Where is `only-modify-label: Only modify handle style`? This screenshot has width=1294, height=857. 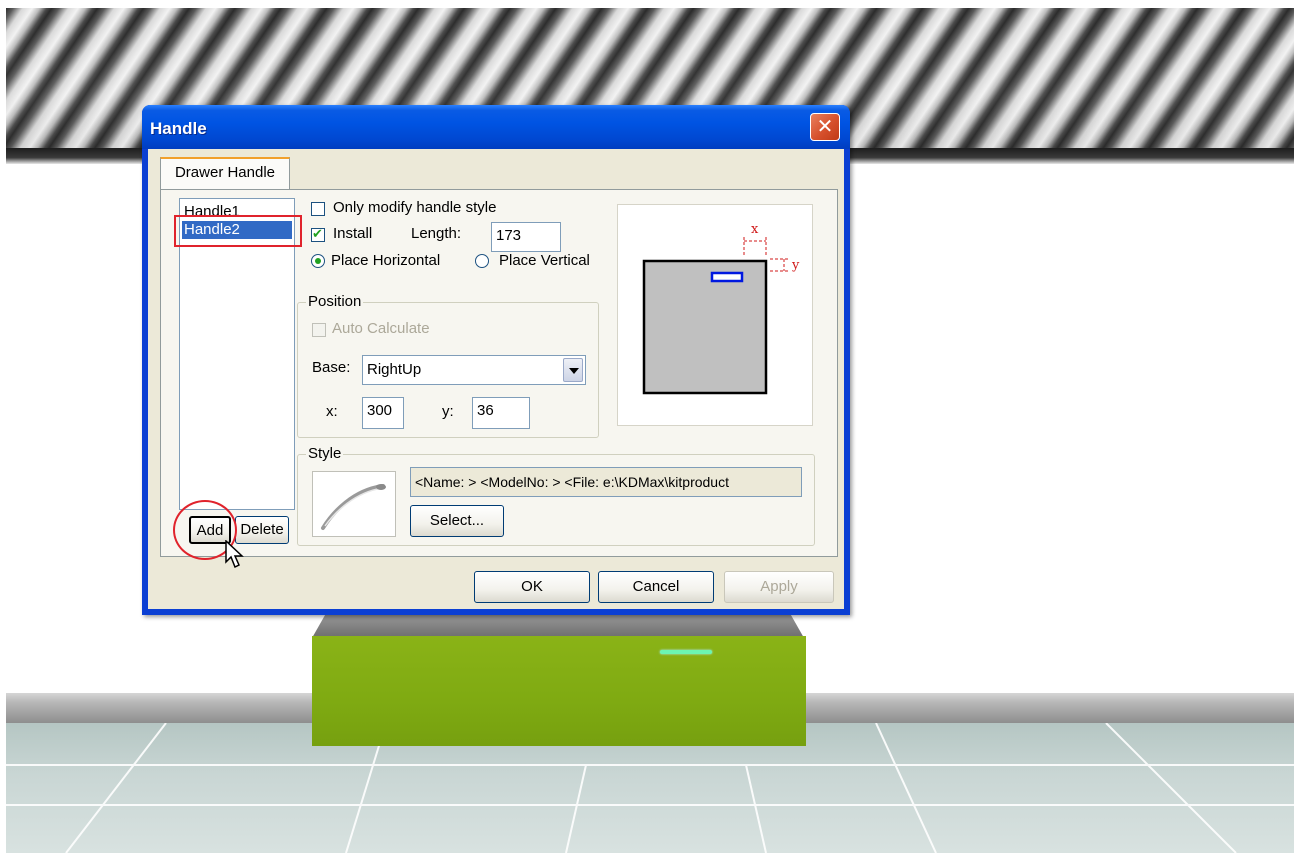
only-modify-label: Only modify handle style is located at coordinates (415, 207).